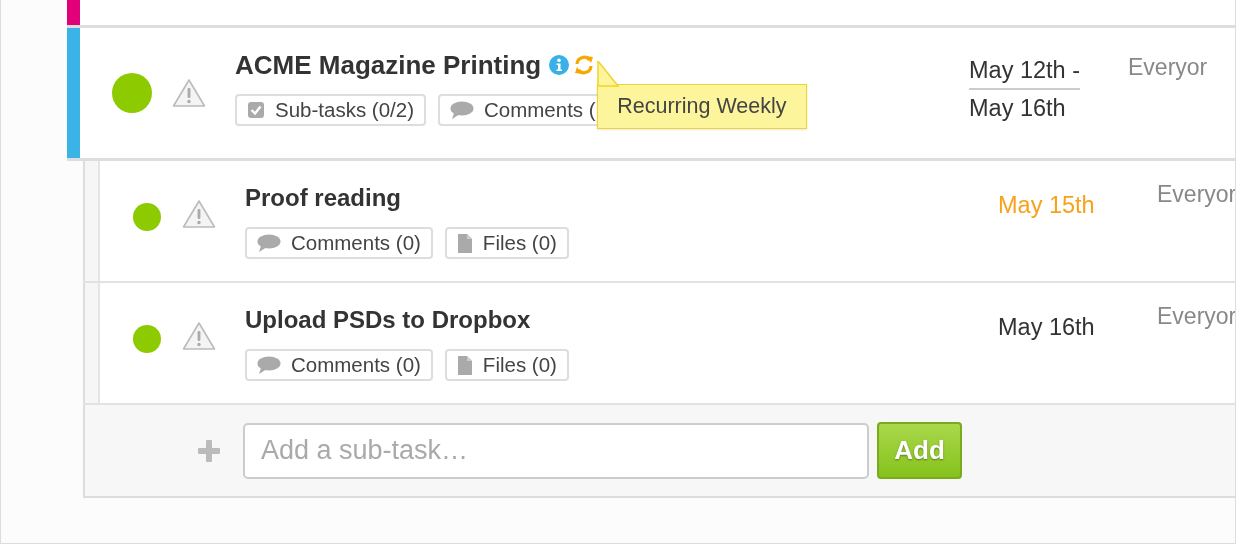 Image resolution: width=1236 pixels, height=544 pixels. What do you see at coordinates (619, 198) in the screenshot?
I see `subtask-title: Proof reading` at bounding box center [619, 198].